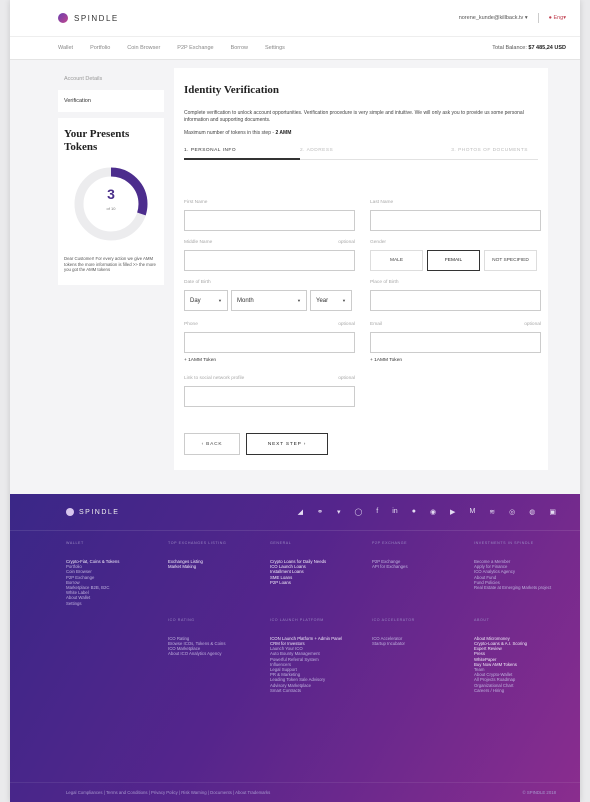 This screenshot has width=590, height=802. I want to click on balance-label: Total Balance:, so click(509, 48).